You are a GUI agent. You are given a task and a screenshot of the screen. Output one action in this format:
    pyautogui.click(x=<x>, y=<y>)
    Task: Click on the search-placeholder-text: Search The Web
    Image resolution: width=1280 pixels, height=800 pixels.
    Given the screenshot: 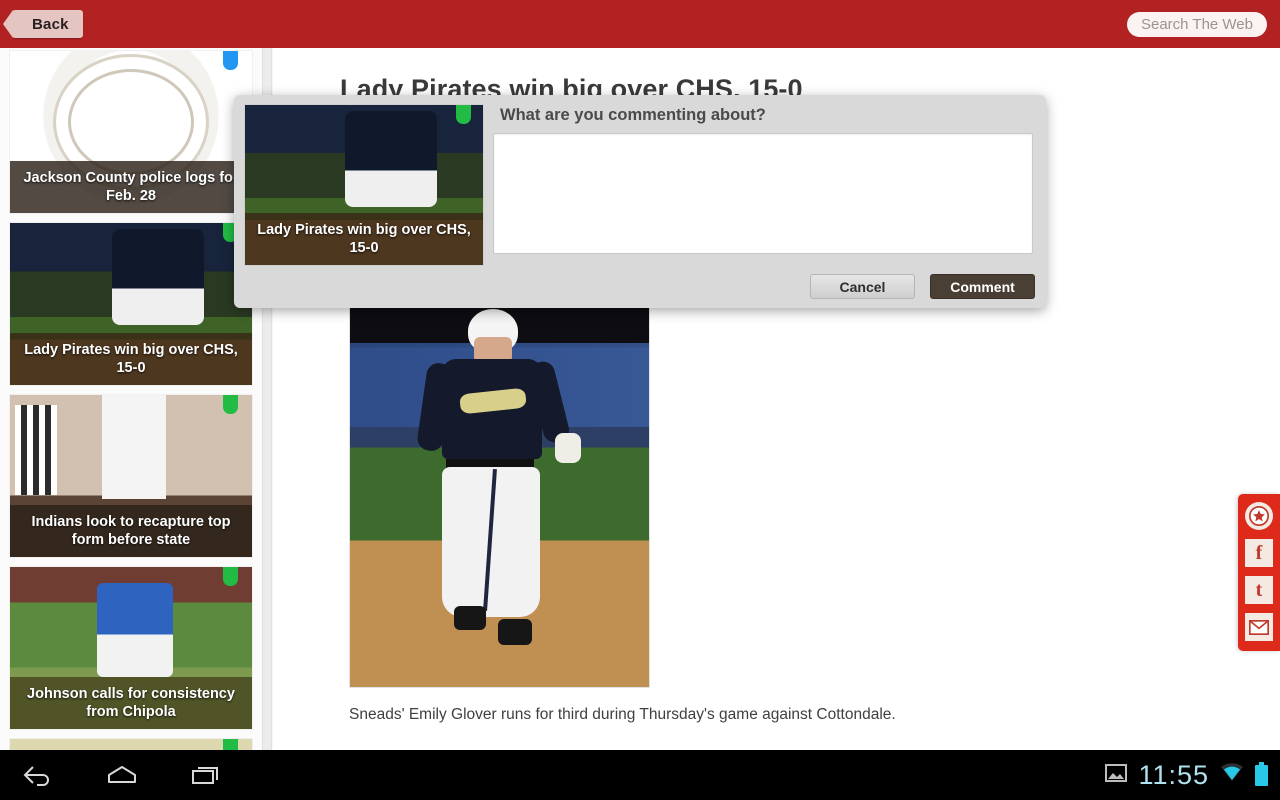 What is the action you would take?
    pyautogui.click(x=1196, y=24)
    